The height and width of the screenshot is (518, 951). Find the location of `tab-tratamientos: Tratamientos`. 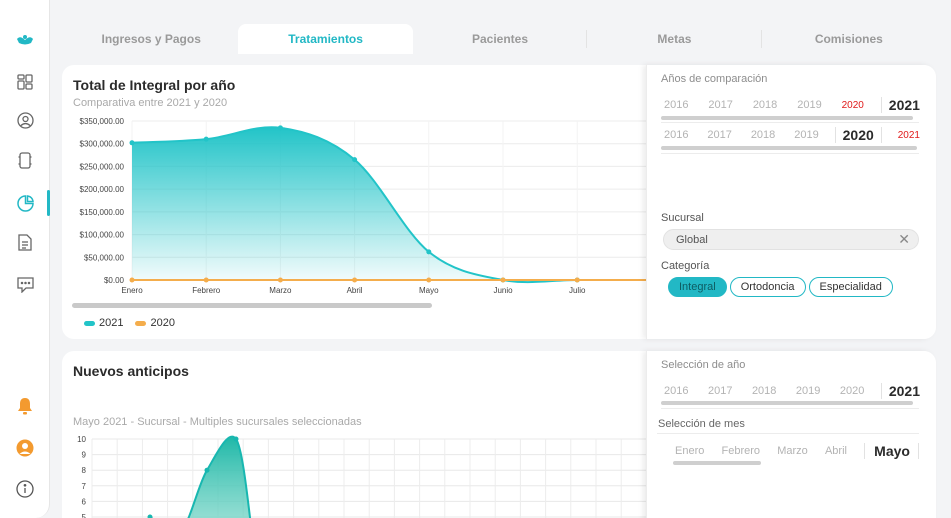

tab-tratamientos: Tratamientos is located at coordinates (325, 39).